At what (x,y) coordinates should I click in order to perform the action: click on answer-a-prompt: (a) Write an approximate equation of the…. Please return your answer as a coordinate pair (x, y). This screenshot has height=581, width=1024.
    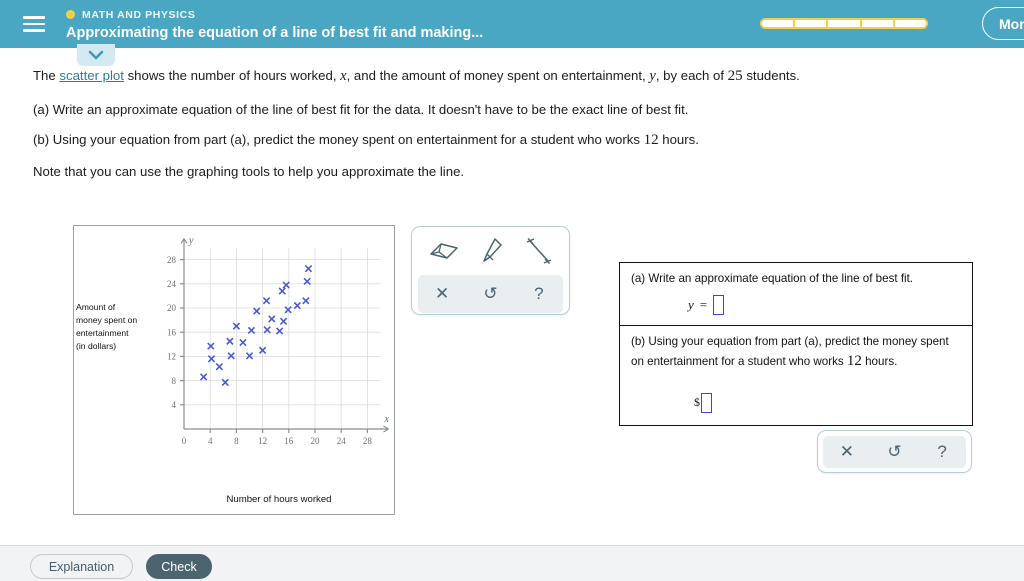
    Looking at the image, I should click on (772, 278).